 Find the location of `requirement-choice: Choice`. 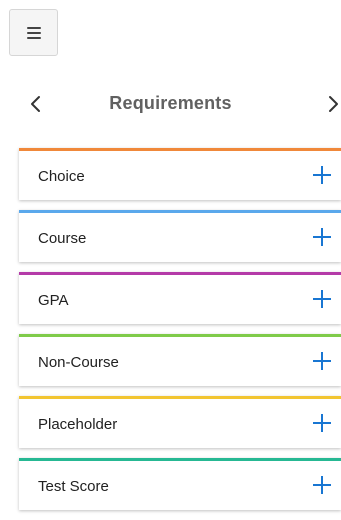

requirement-choice: Choice is located at coordinates (180, 174).